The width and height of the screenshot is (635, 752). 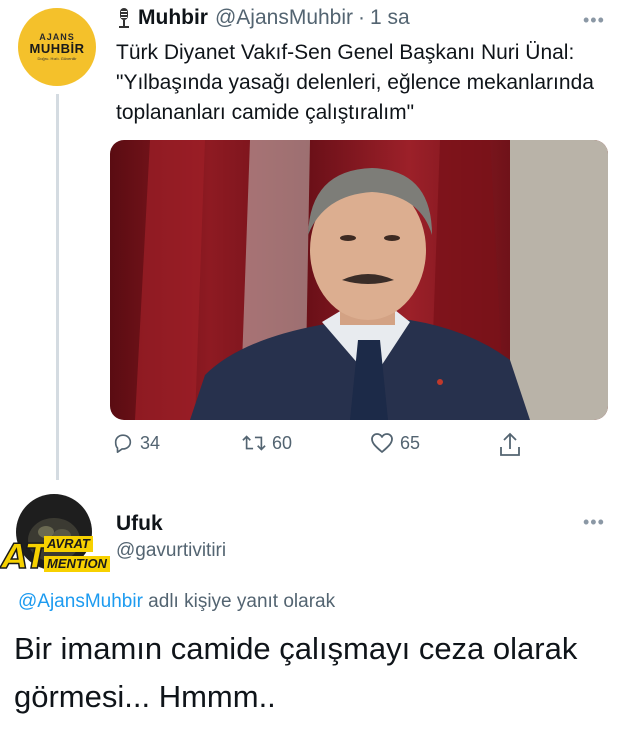 What do you see at coordinates (239, 601) in the screenshot?
I see `reply-context-text: adlı kişiye yanıt olarak` at bounding box center [239, 601].